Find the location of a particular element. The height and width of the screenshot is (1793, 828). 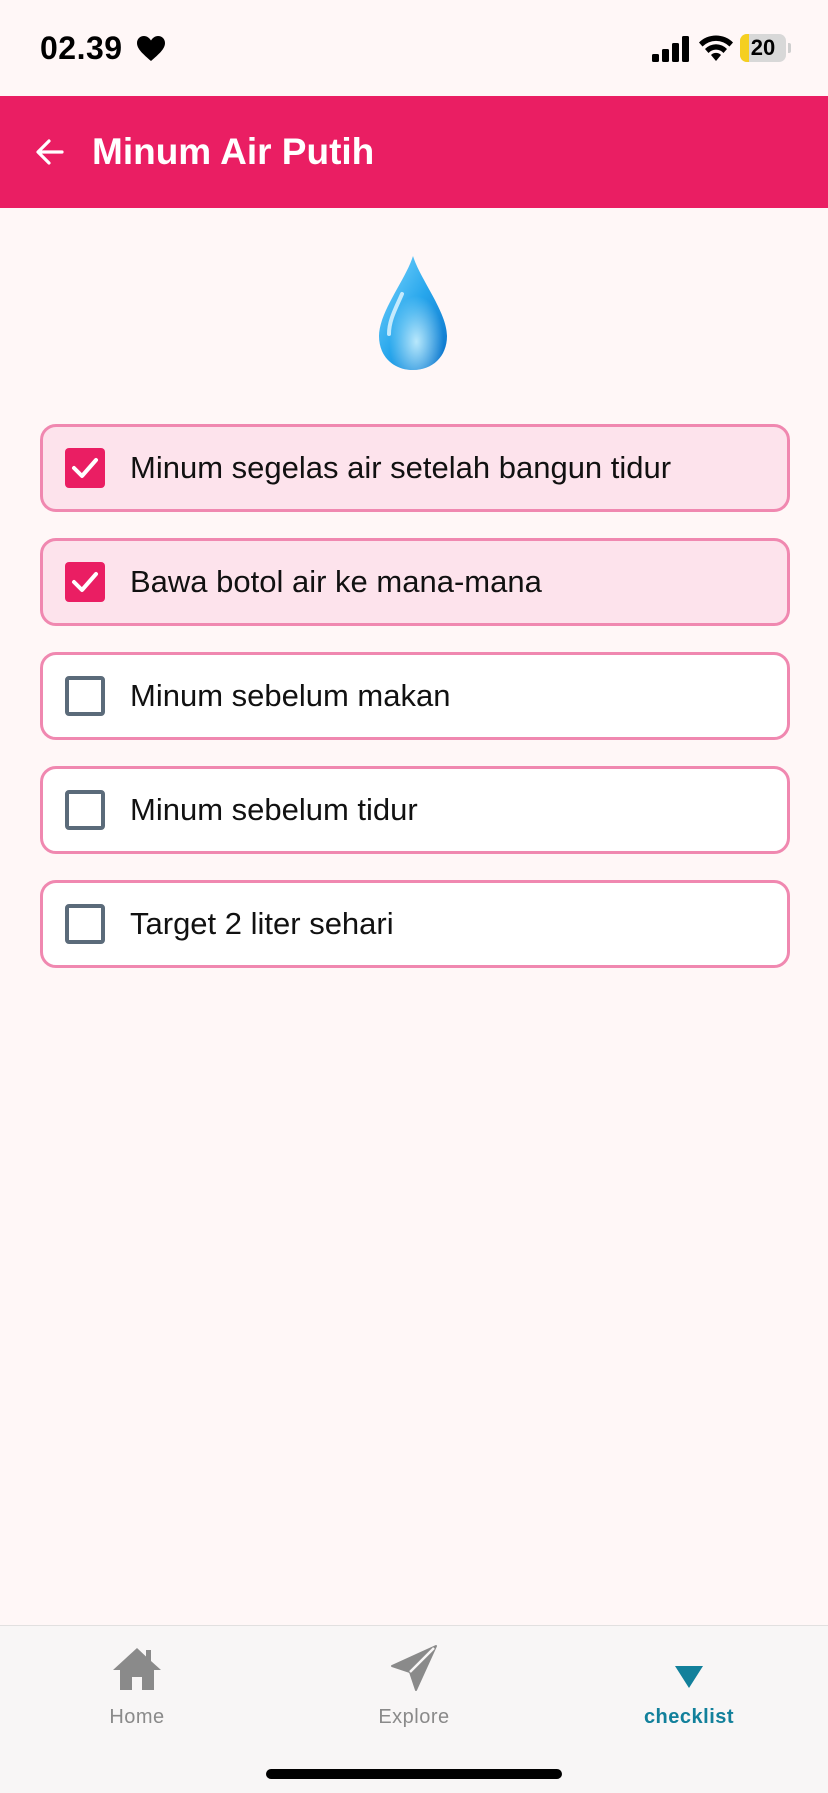

bottom-nav: Home Explore checklist is located at coordinates (414, 1709).